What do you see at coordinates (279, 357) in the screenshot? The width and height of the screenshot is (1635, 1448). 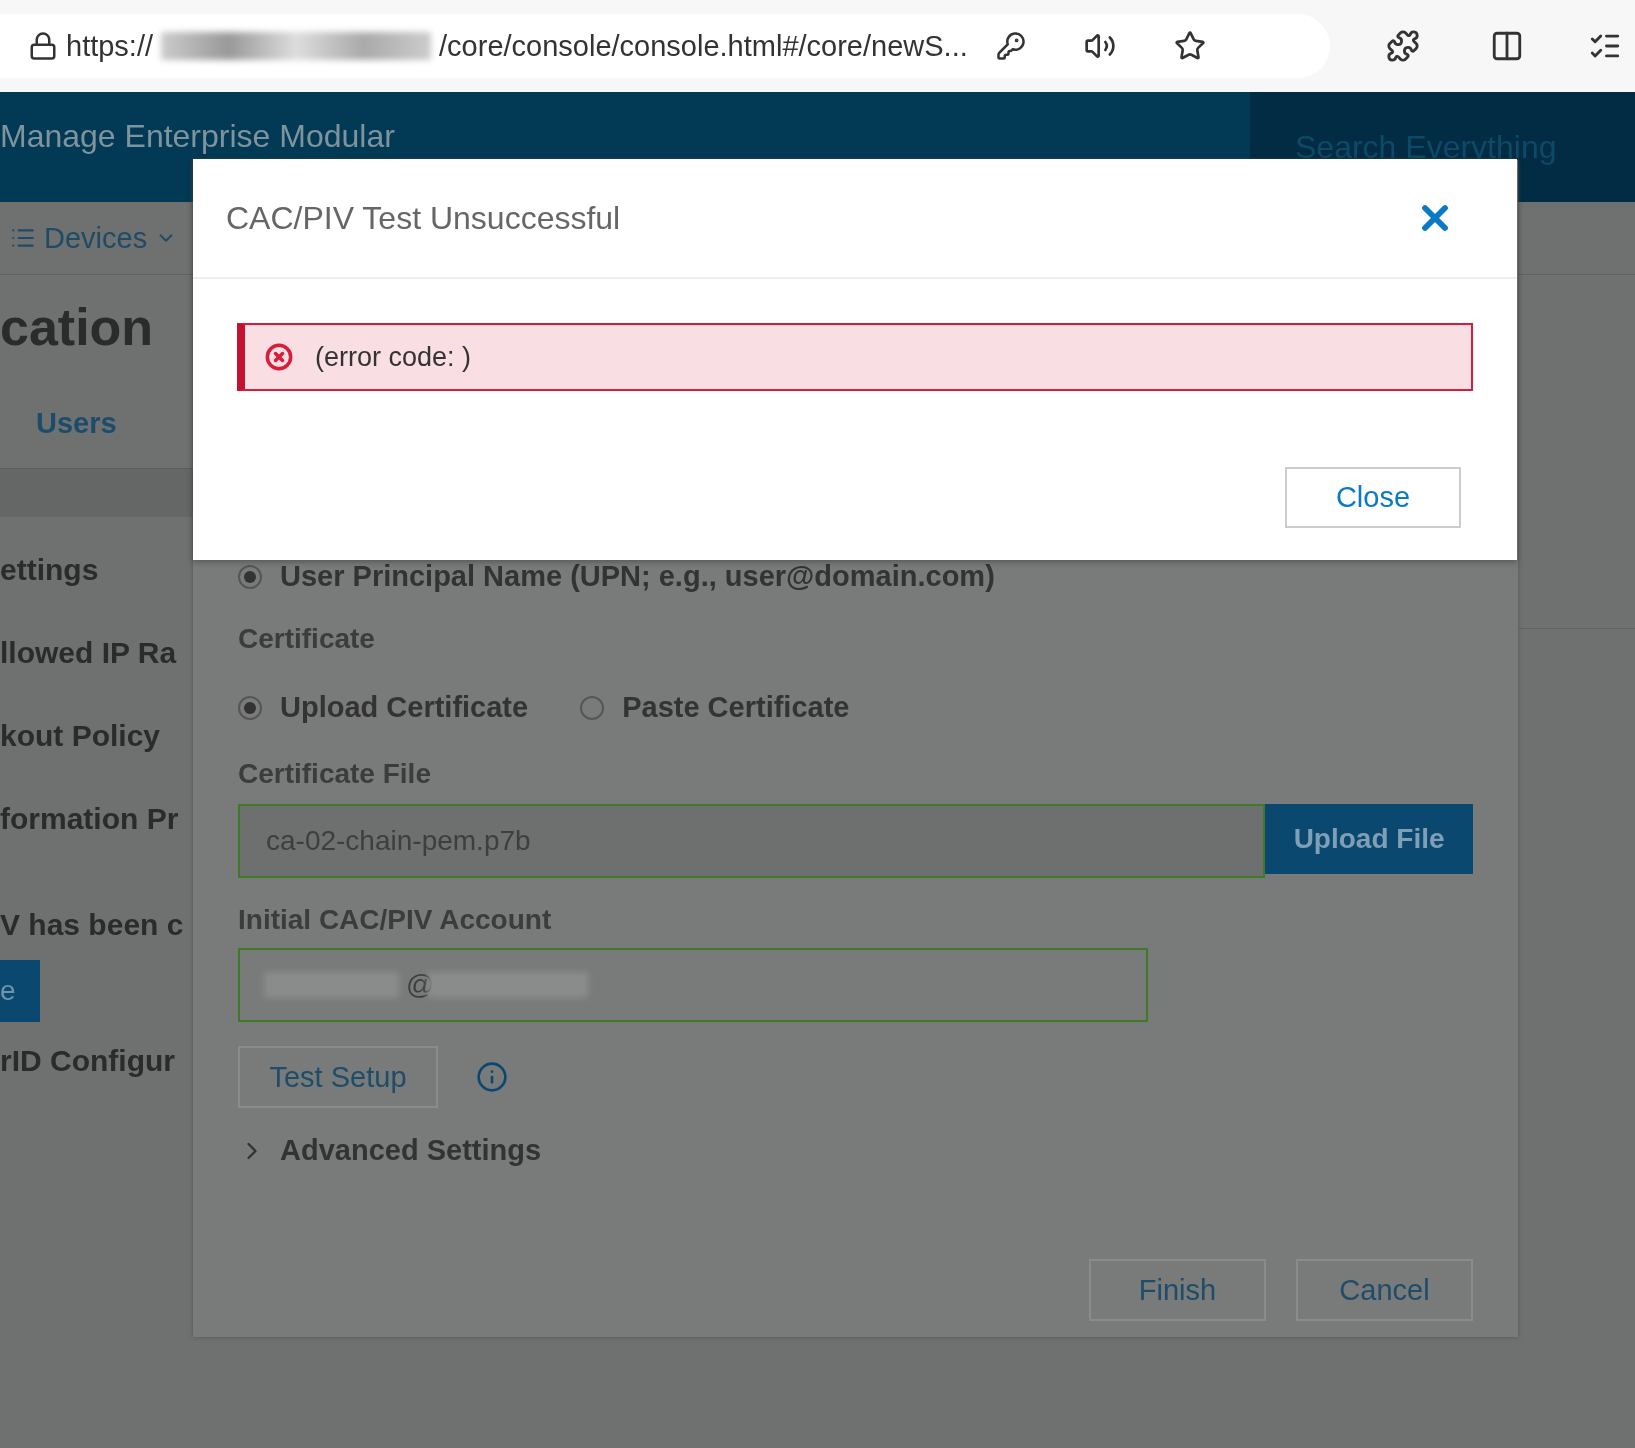 I see `error-icon` at bounding box center [279, 357].